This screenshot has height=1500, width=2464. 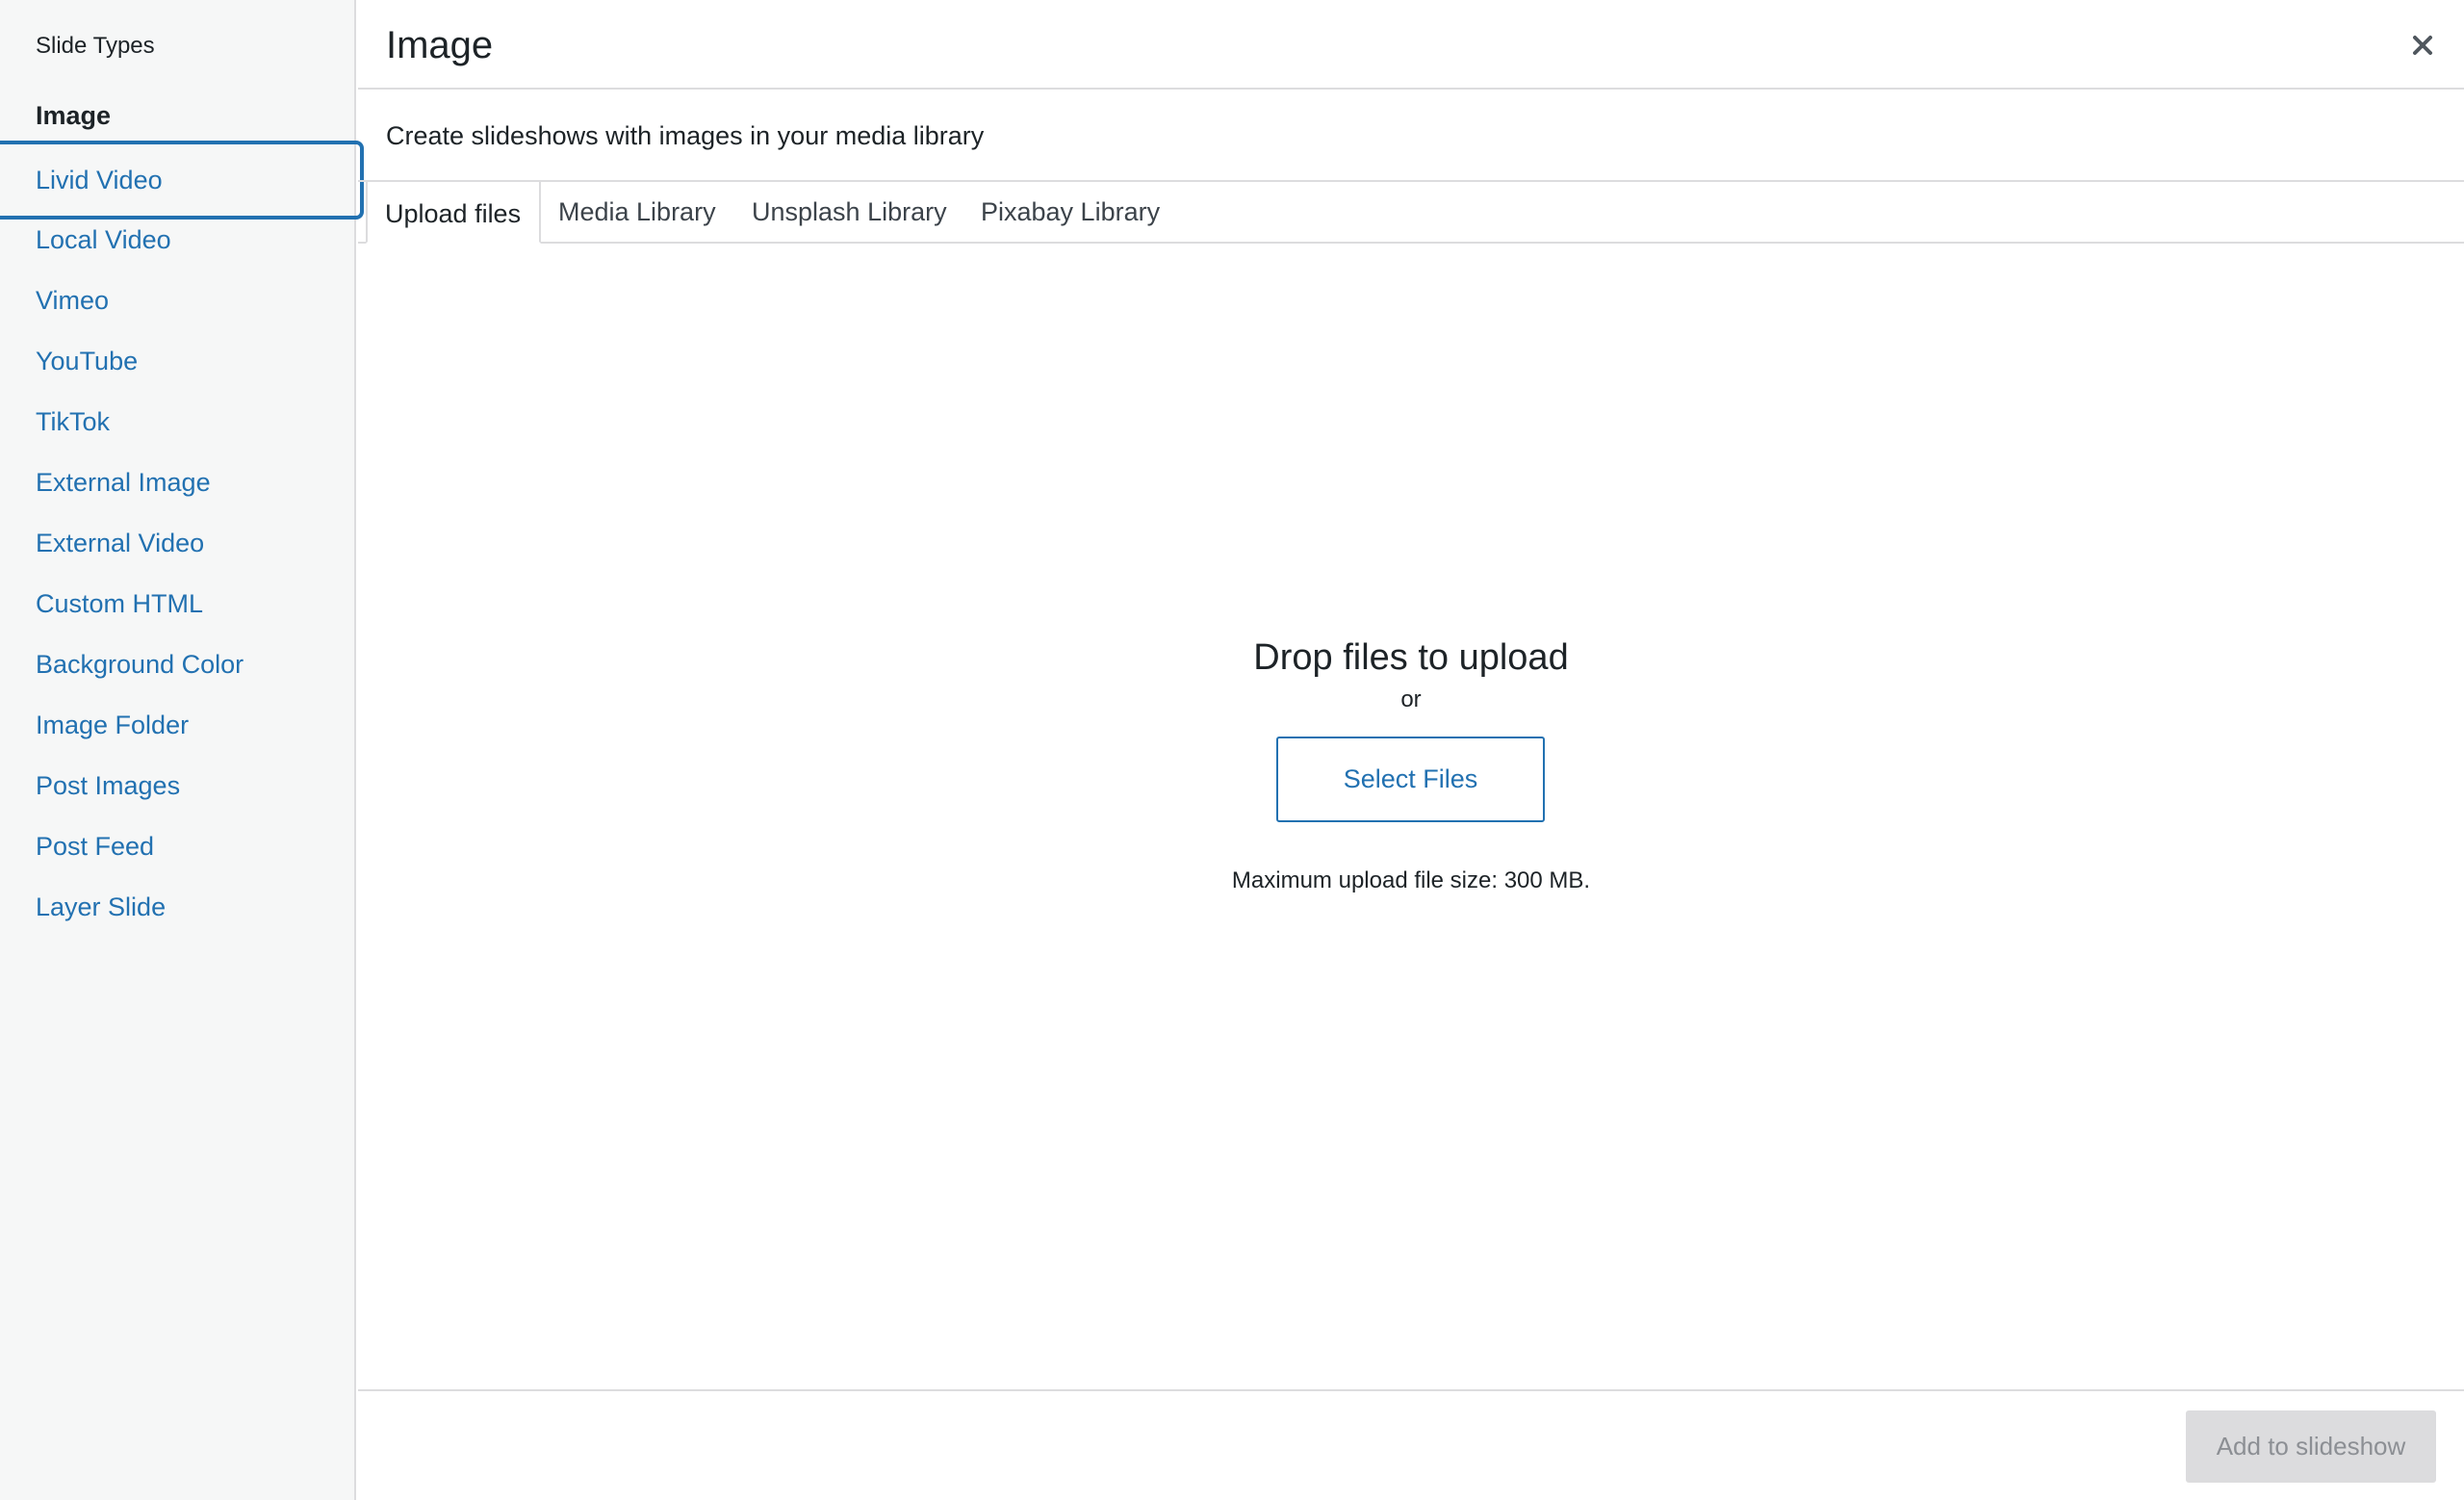 What do you see at coordinates (178, 422) in the screenshot?
I see `sidebar-item-tiktok: TikTok` at bounding box center [178, 422].